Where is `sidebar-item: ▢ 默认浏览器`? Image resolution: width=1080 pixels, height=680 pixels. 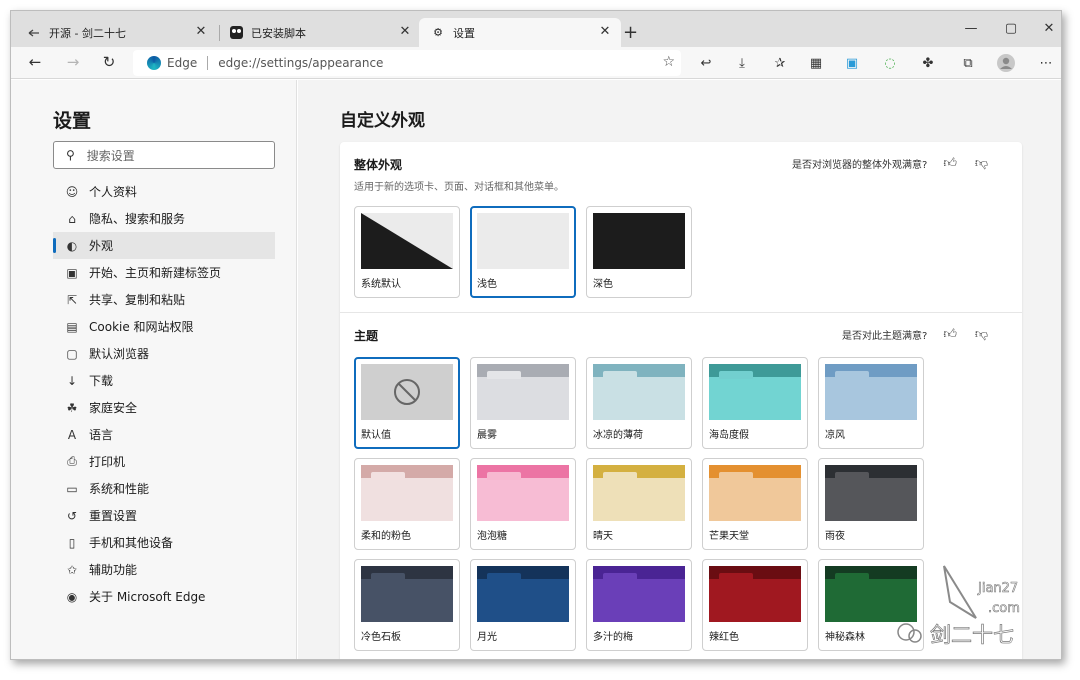 sidebar-item: ▢ 默认浏览器 is located at coordinates (164, 353).